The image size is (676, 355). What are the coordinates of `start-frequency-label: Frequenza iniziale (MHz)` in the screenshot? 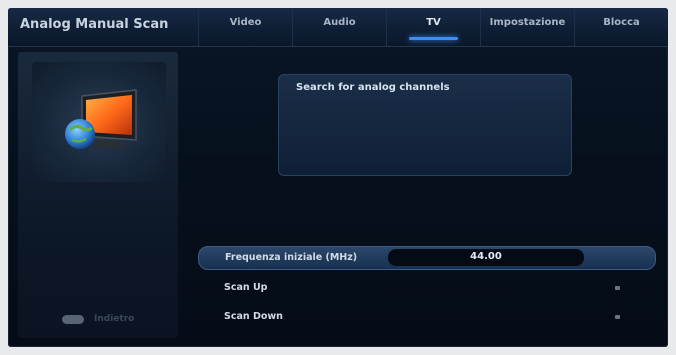 It's located at (291, 257).